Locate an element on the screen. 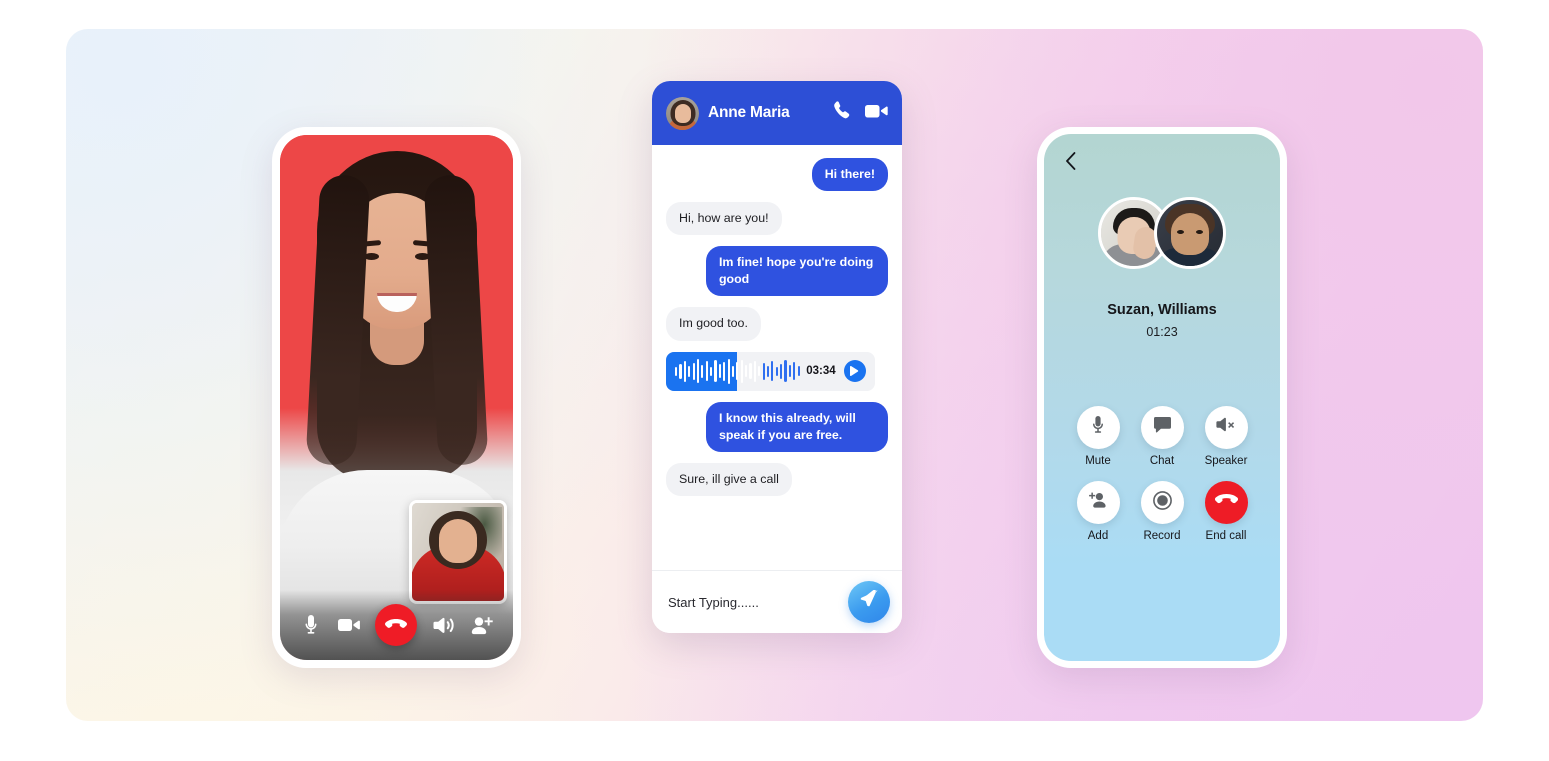 The width and height of the screenshot is (1549, 761). control-record: Record is located at coordinates (1162, 511).